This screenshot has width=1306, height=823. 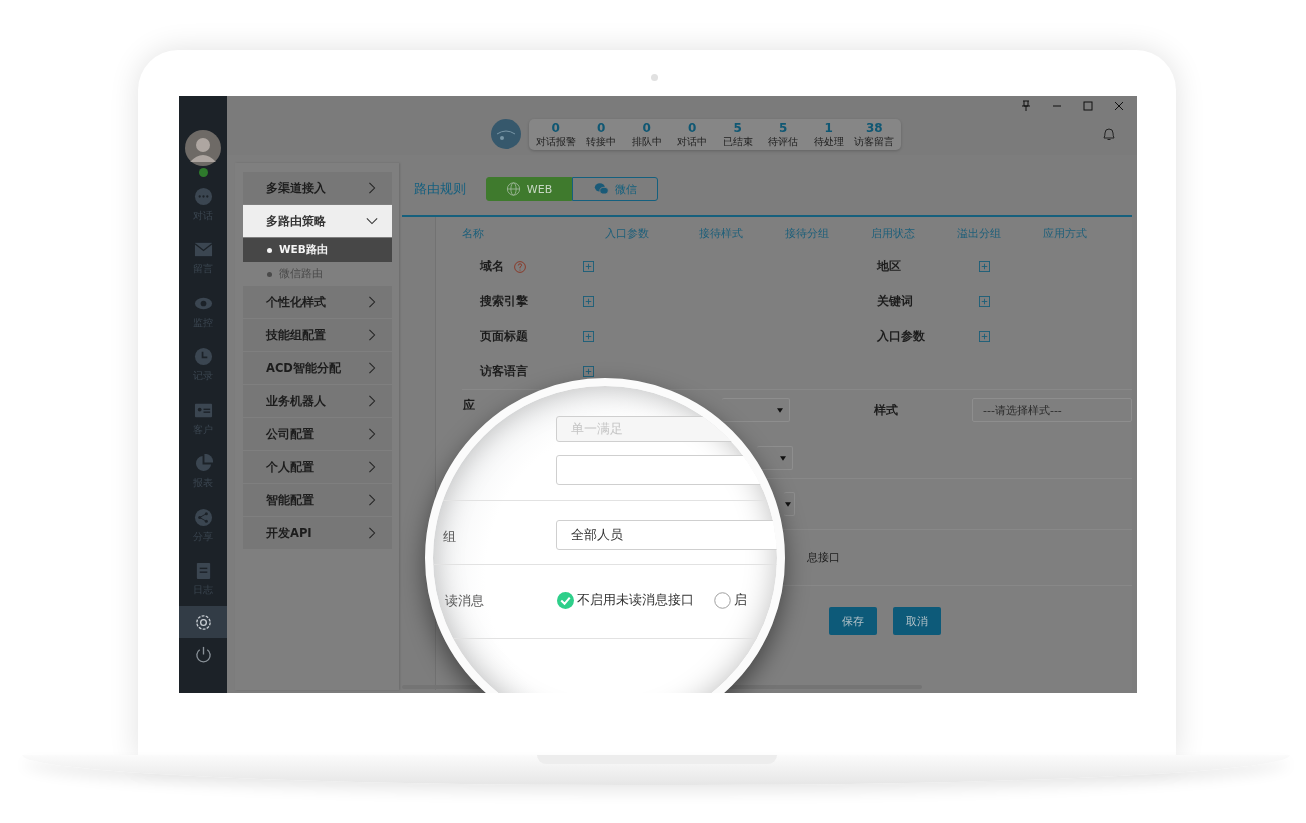 I want to click on menu-item: ACD智能分配, so click(x=317, y=368).